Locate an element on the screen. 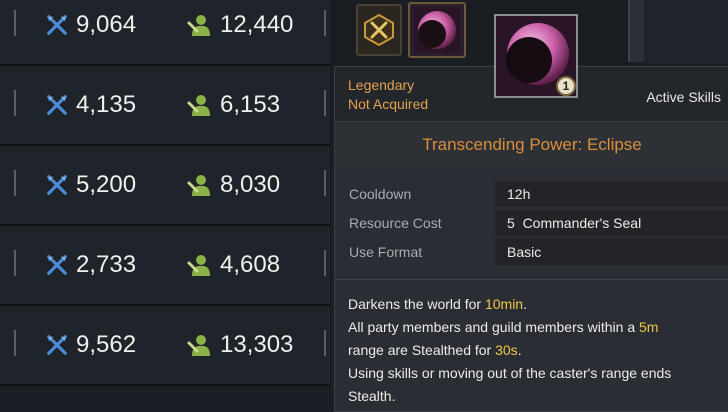 This screenshot has height=412, width=728. members-stat: 4,608 is located at coordinates (233, 265).